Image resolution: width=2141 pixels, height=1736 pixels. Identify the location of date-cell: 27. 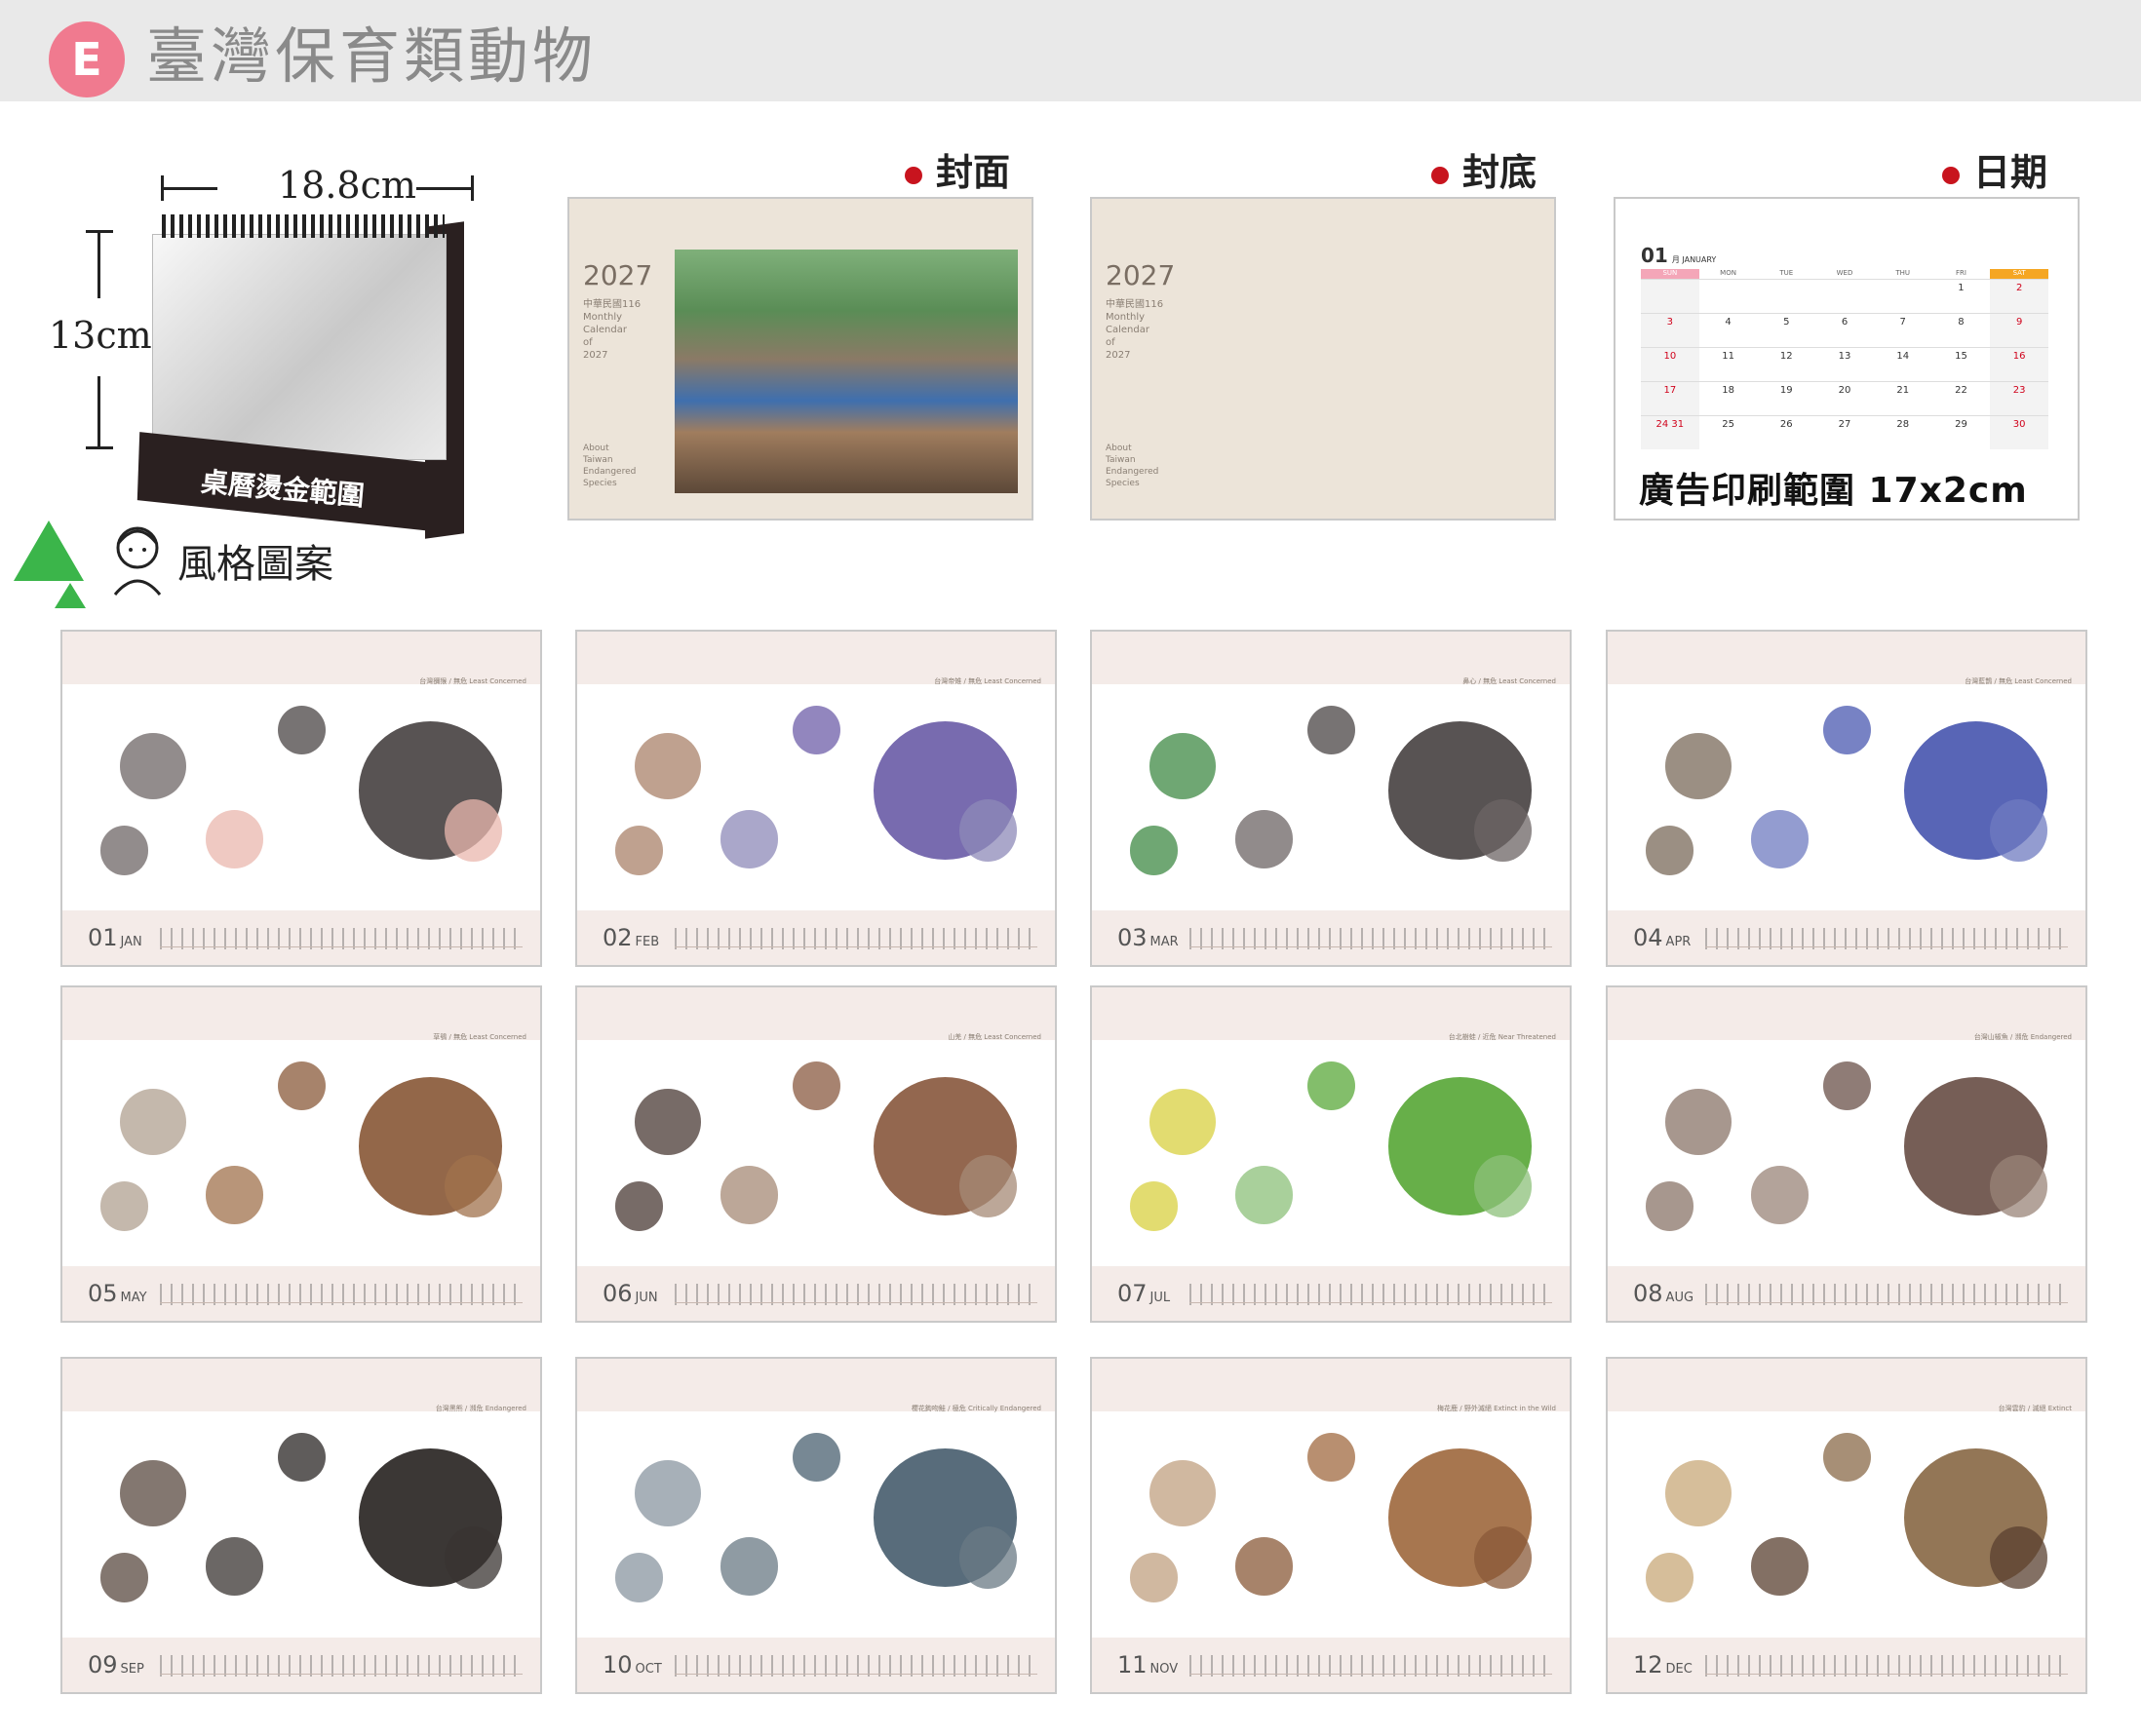
(1844, 424).